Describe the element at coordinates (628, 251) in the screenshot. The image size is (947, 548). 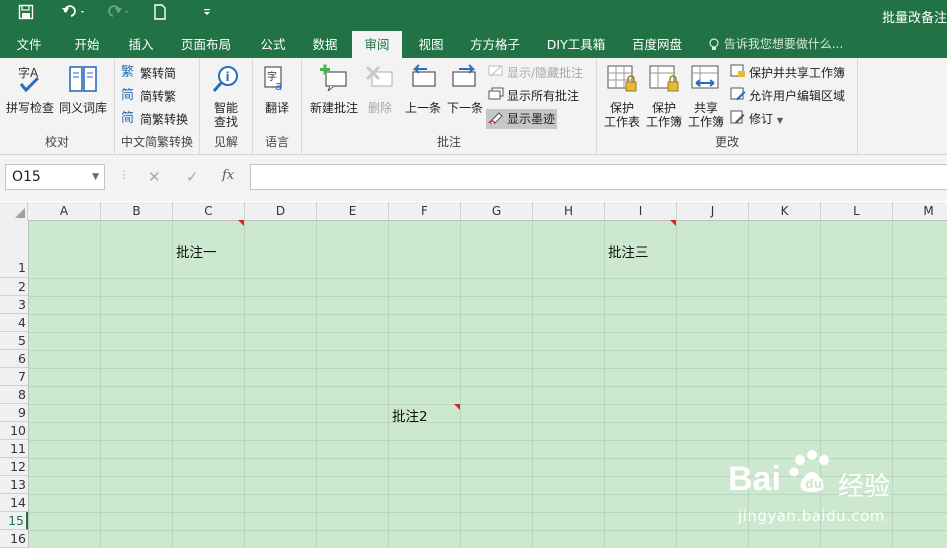
I see `cell-i1: 批注三` at that location.